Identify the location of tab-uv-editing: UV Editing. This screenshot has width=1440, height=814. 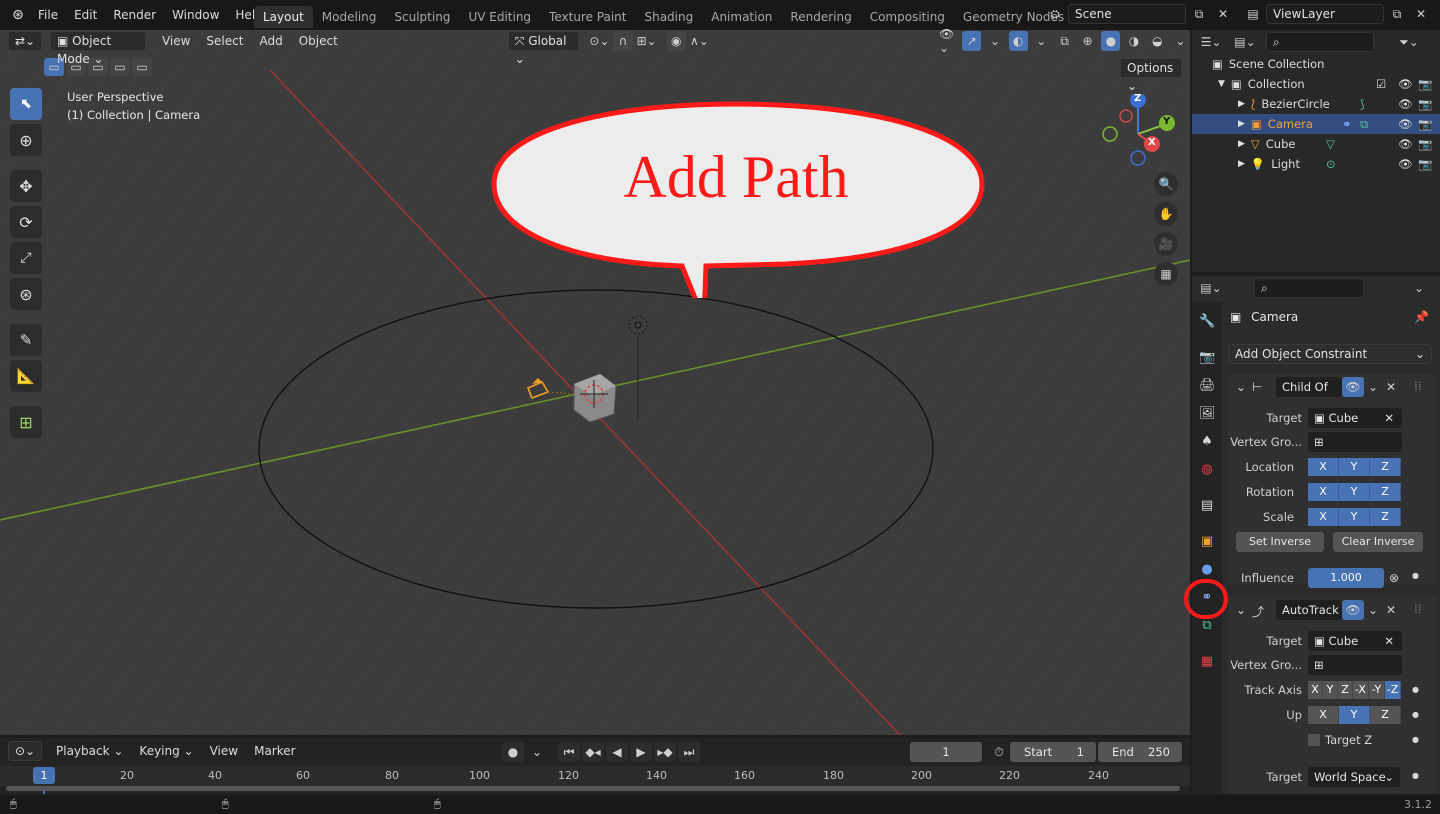
(499, 17).